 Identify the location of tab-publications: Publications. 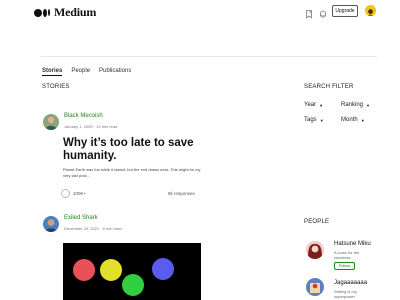
(115, 72).